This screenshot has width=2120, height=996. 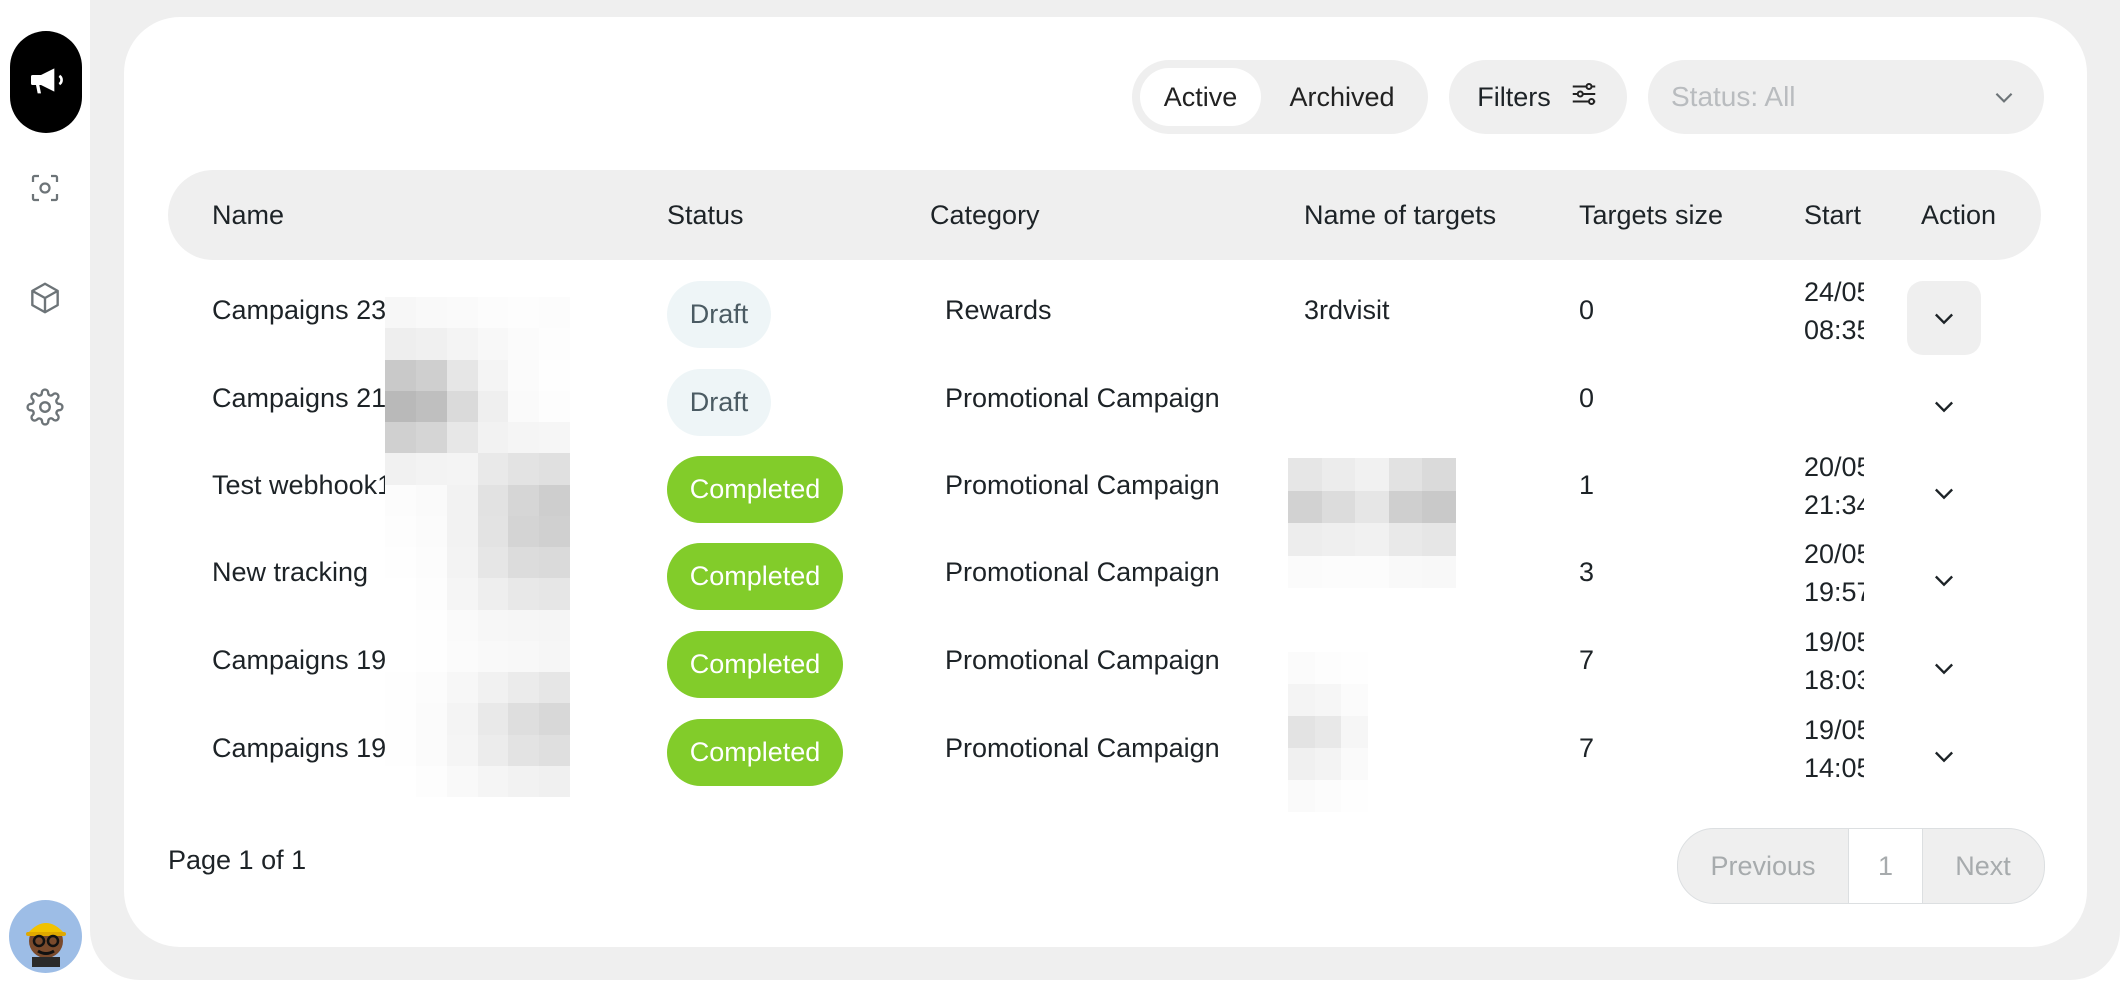 What do you see at coordinates (300, 310) in the screenshot?
I see `row-name: Campaigns 23/` at bounding box center [300, 310].